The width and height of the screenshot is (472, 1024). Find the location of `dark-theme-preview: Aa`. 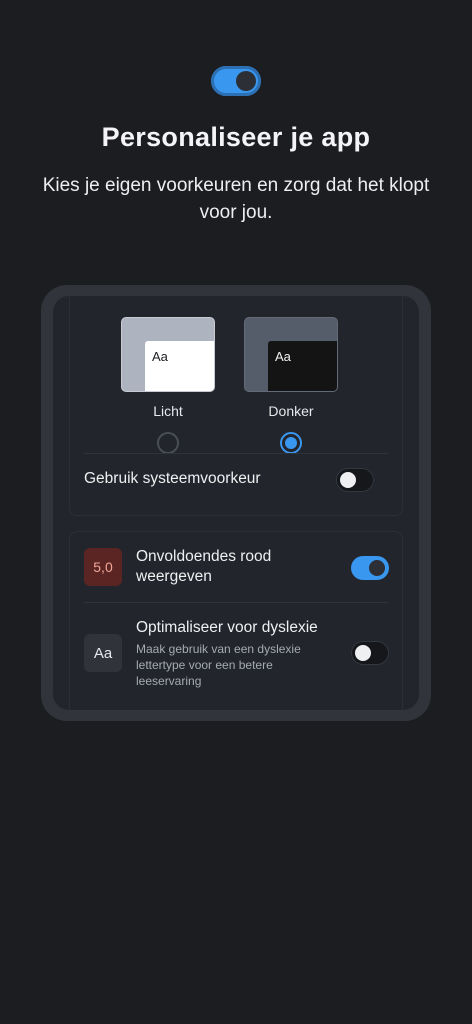

dark-theme-preview: Aa is located at coordinates (291, 354).